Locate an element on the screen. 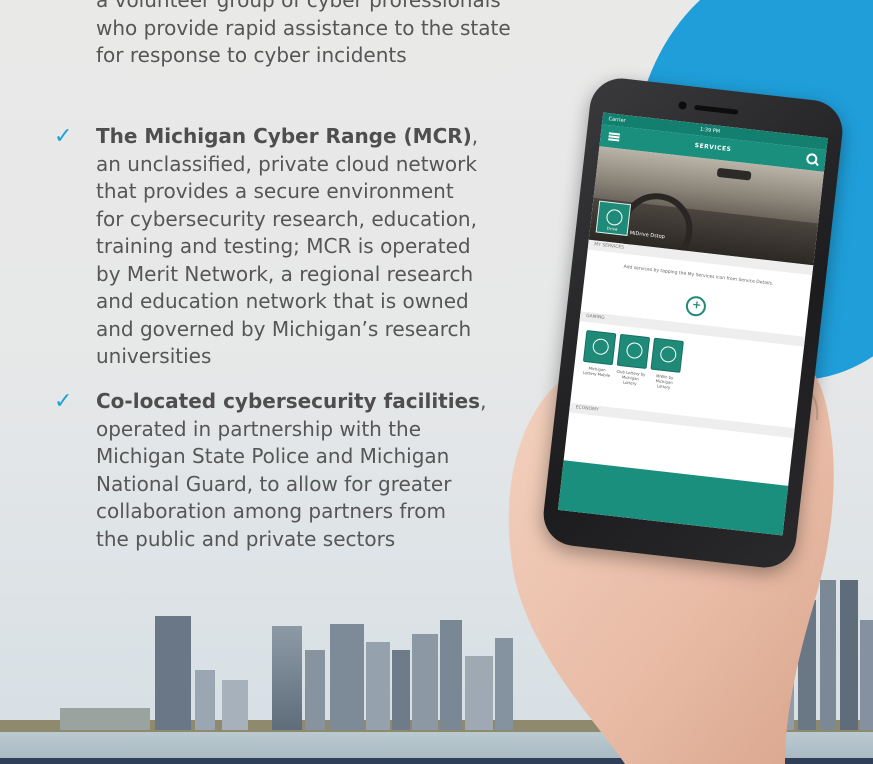 The image size is (873, 764). hero-service-tile: Drive is located at coordinates (613, 218).